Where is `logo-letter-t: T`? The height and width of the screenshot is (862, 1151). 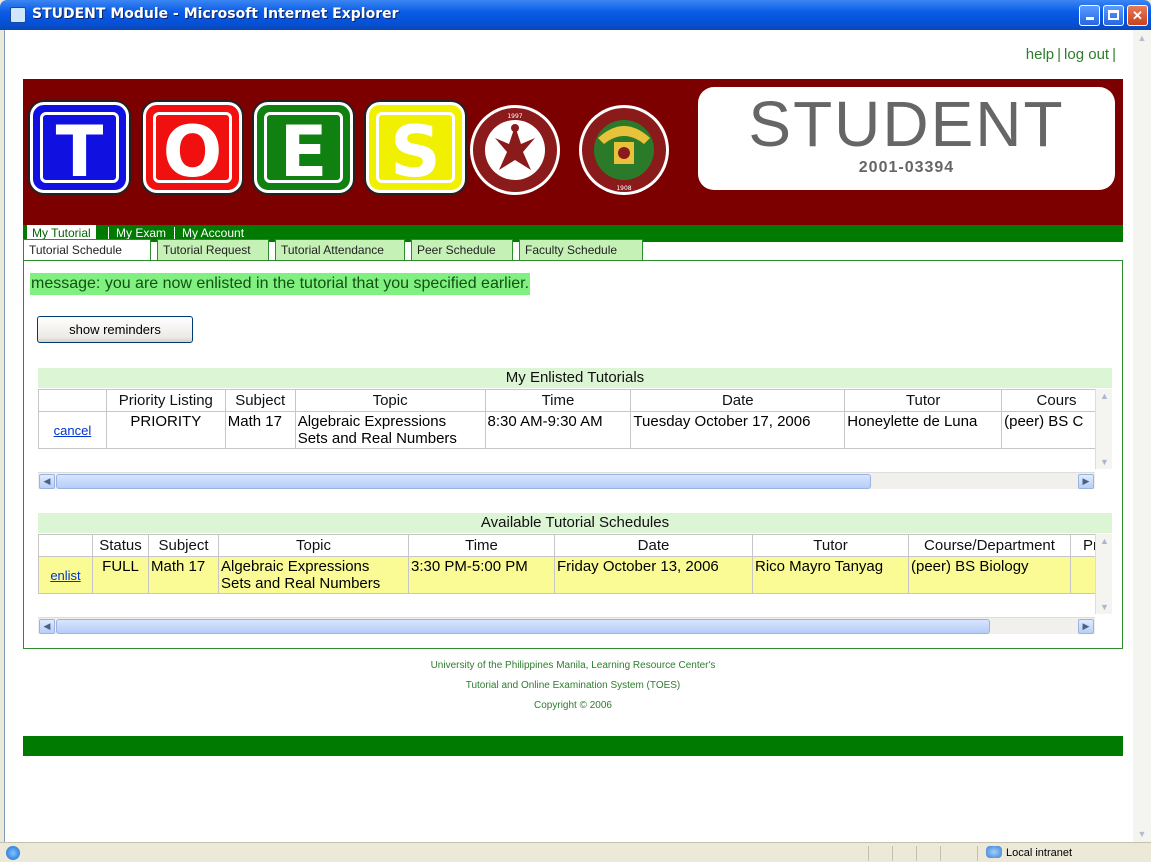 logo-letter-t: T is located at coordinates (79, 147).